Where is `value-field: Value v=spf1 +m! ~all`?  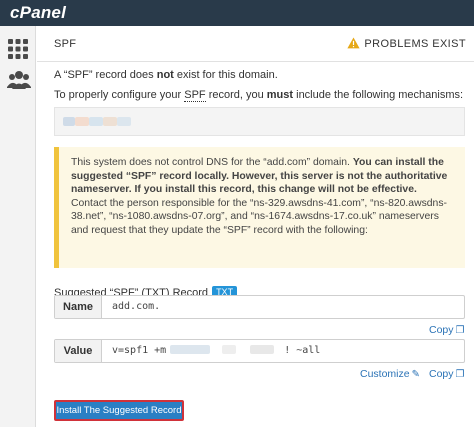
value-field: Value v=spf1 +m! ~all is located at coordinates (259, 351).